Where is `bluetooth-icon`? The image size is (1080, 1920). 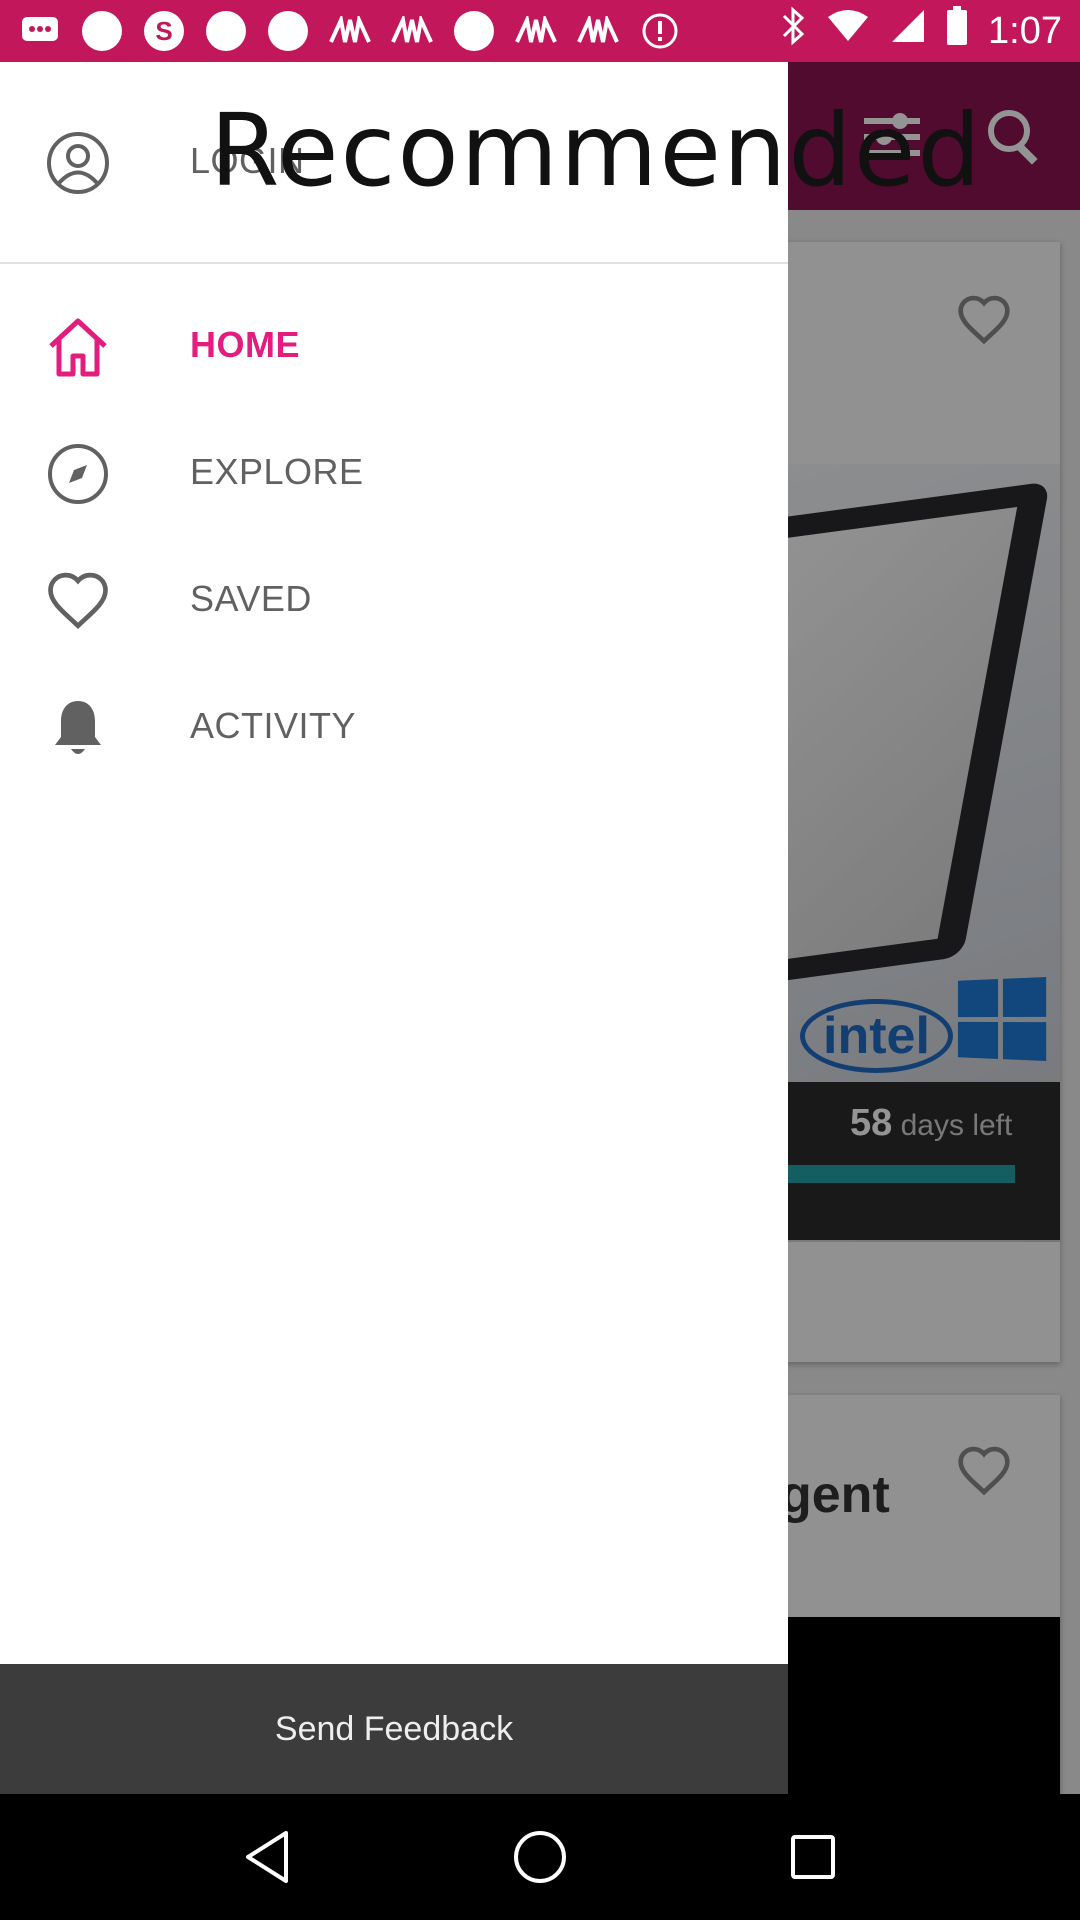 bluetooth-icon is located at coordinates (793, 31).